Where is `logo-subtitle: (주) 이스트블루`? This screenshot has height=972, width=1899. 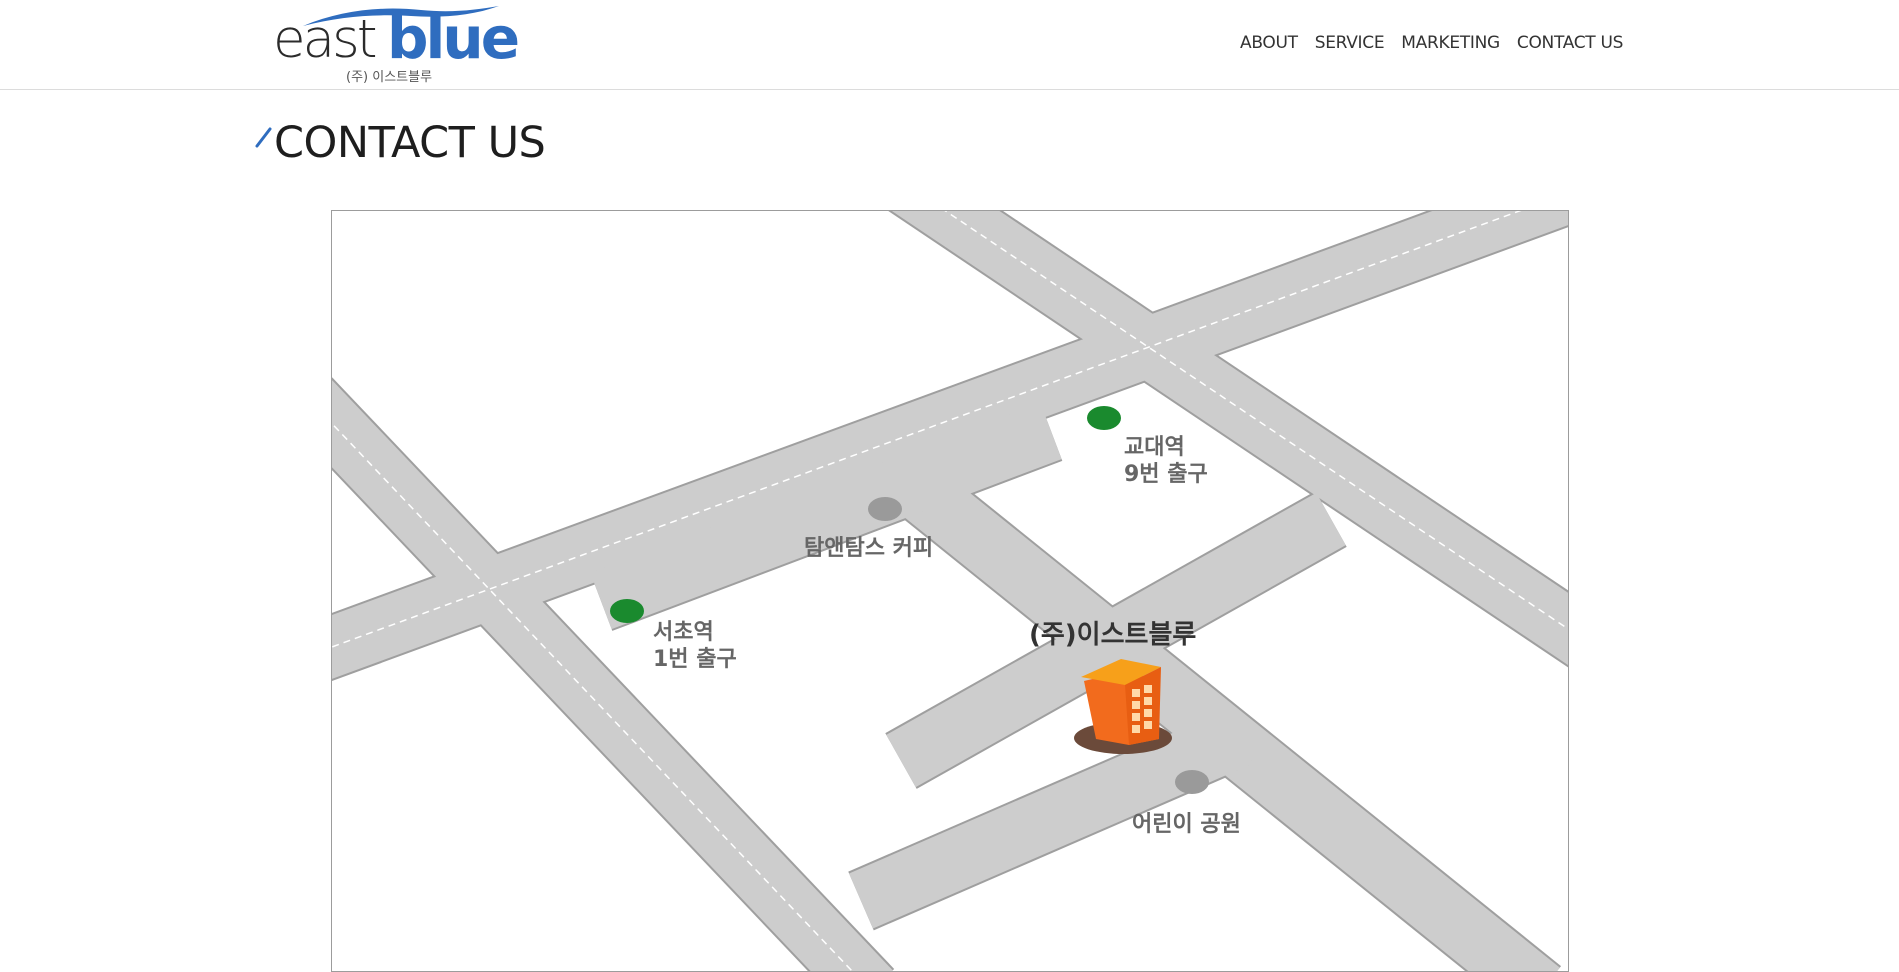 logo-subtitle: (주) 이스트블루 is located at coordinates (389, 77).